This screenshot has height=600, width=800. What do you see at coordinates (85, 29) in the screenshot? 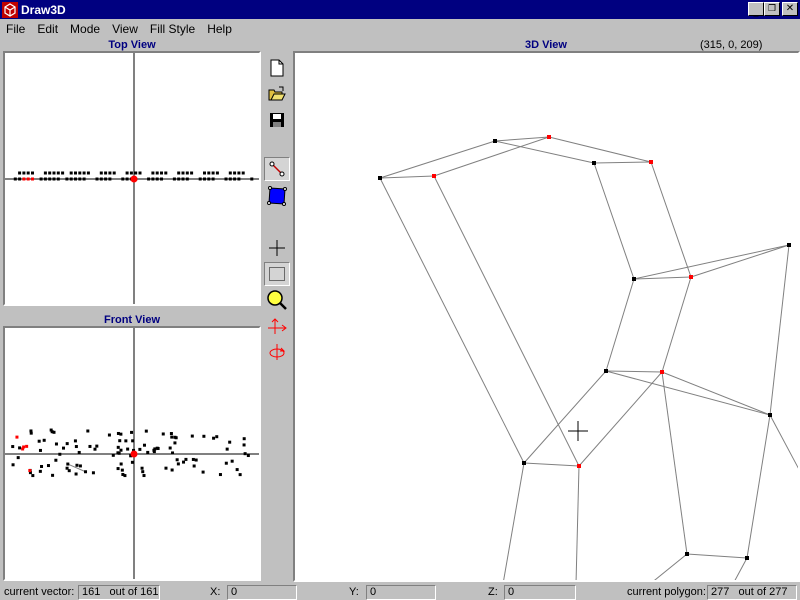
I see `menu-mode: Mode` at bounding box center [85, 29].